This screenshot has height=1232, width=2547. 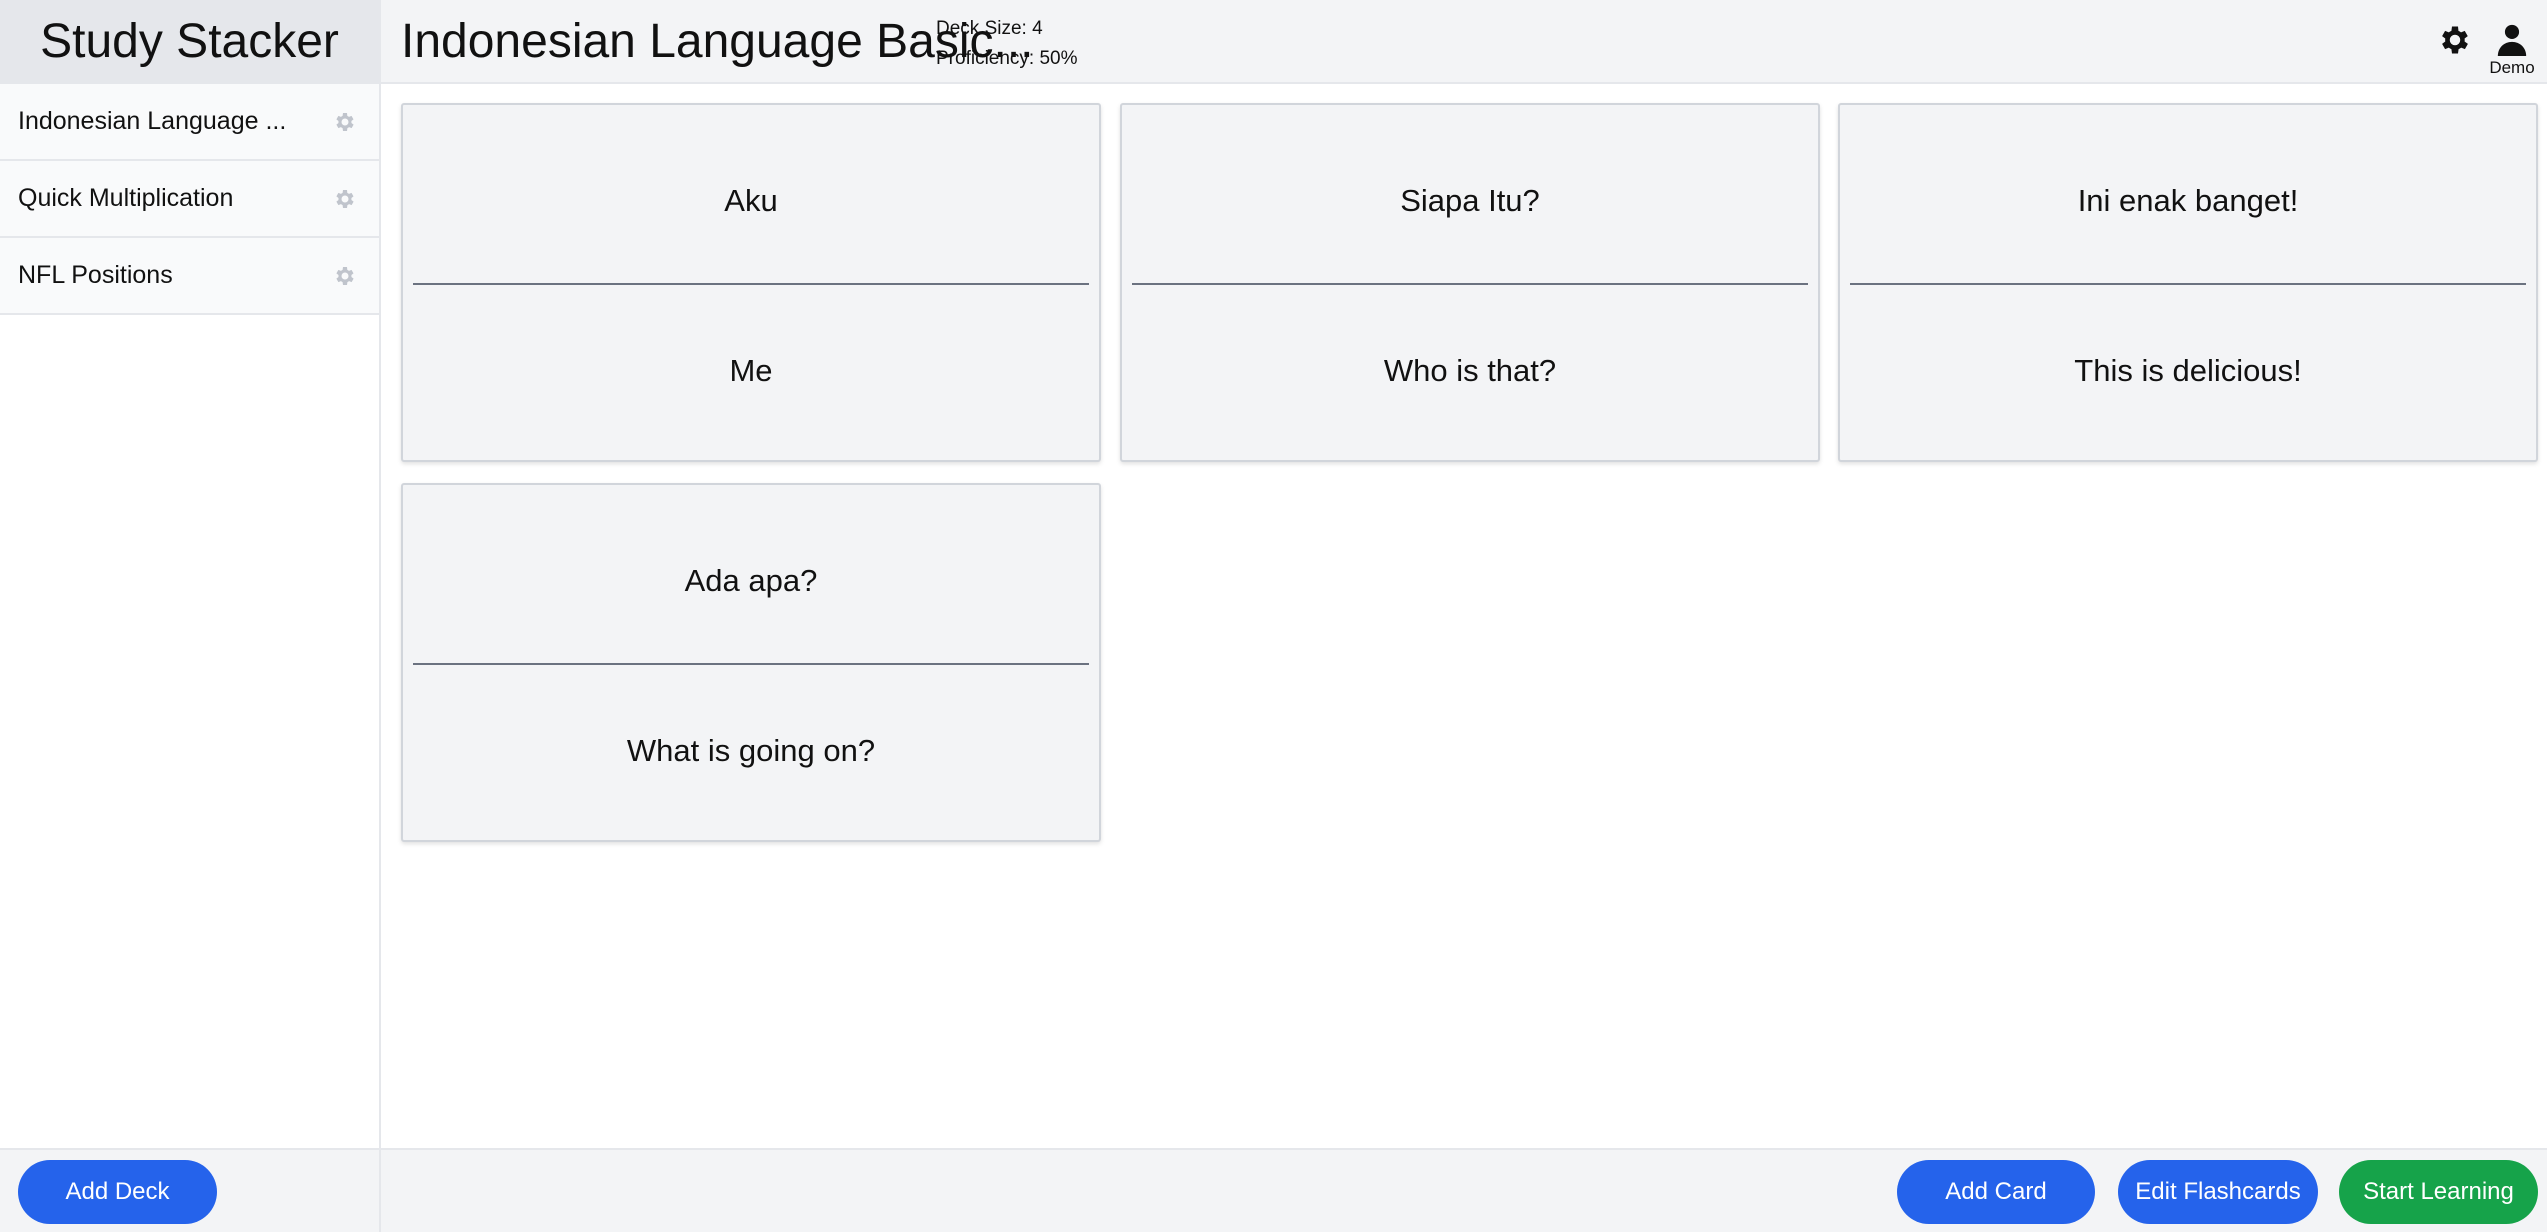 What do you see at coordinates (189, 276) in the screenshot?
I see `deck-item-nfl: NFL Positions` at bounding box center [189, 276].